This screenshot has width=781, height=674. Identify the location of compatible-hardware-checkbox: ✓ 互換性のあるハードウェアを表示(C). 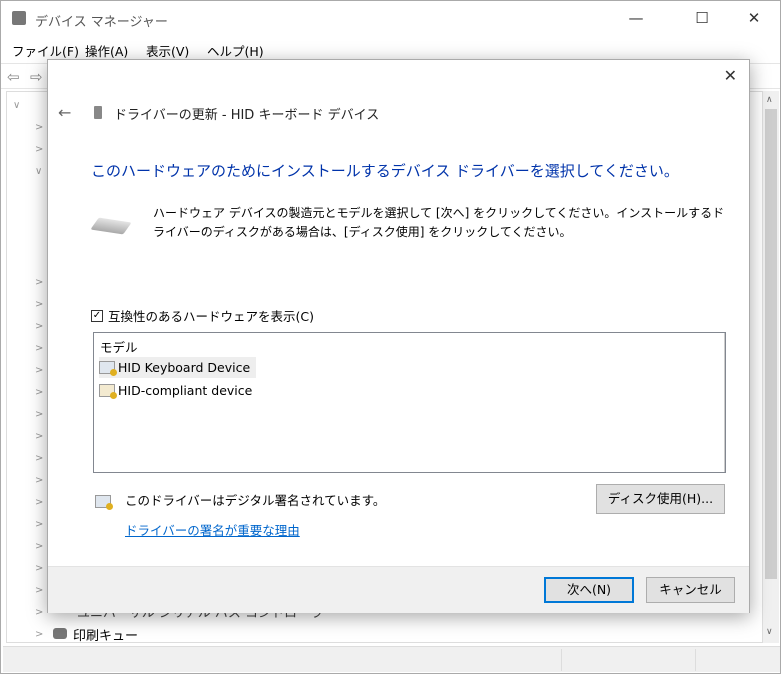
(202, 315).